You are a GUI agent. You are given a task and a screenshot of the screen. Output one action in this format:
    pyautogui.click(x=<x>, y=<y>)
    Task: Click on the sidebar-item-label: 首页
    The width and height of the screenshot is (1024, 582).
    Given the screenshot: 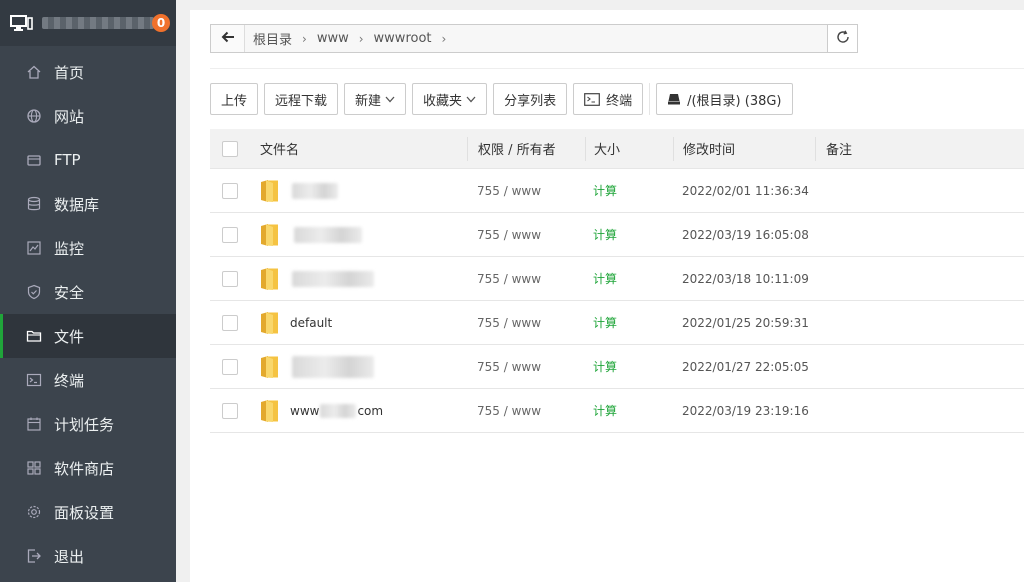 What is the action you would take?
    pyautogui.click(x=69, y=72)
    